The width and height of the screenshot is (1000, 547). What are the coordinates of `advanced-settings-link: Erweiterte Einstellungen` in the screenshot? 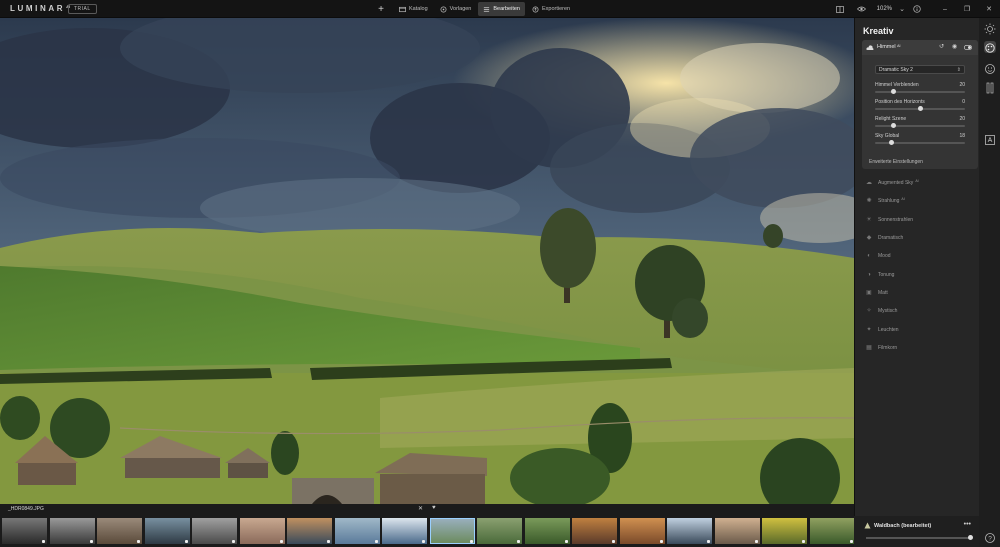 It's located at (896, 162).